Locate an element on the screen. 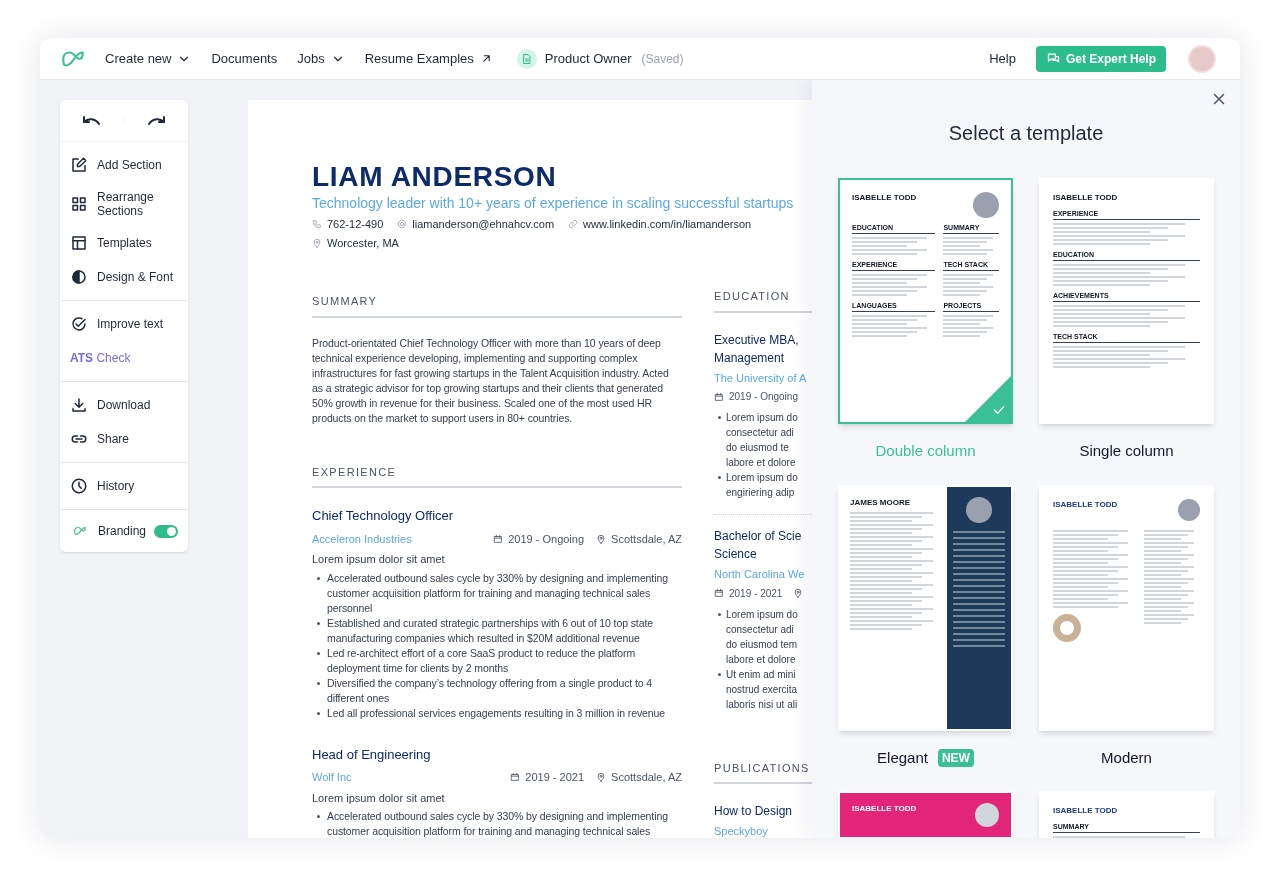 The image size is (1280, 881). bullet-text: Diversified the company’s technology offering from a single product to 4 different ones is located at coordinates (490, 690).